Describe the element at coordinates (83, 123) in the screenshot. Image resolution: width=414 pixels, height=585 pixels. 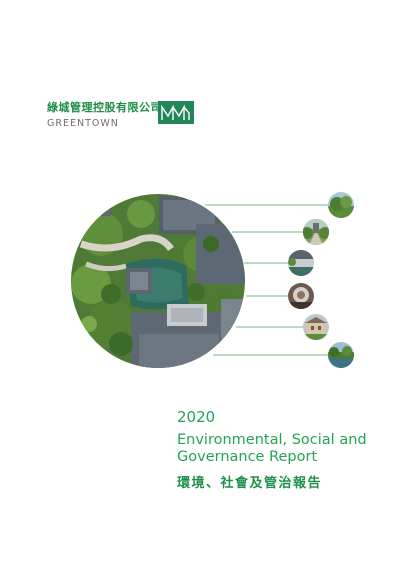
I see `company-name-en: GREENTOWN` at that location.